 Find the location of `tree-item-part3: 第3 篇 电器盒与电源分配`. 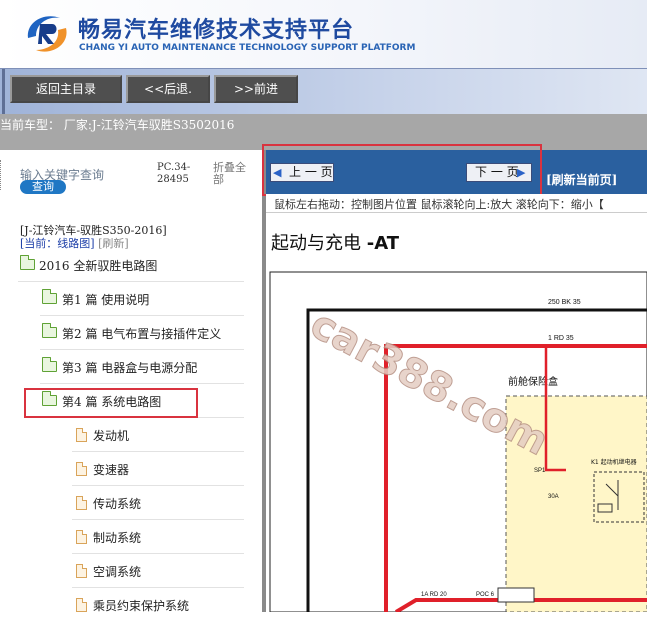

tree-item-part3: 第3 篇 电器盒与电源分配 is located at coordinates (142, 368).